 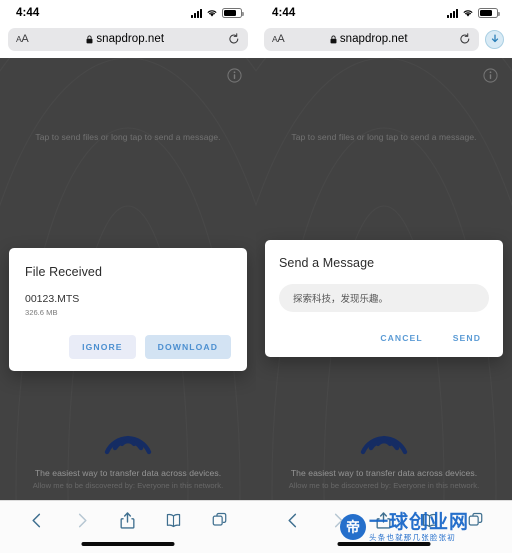 I want to click on download-arrow-glyph, so click(x=494, y=38).